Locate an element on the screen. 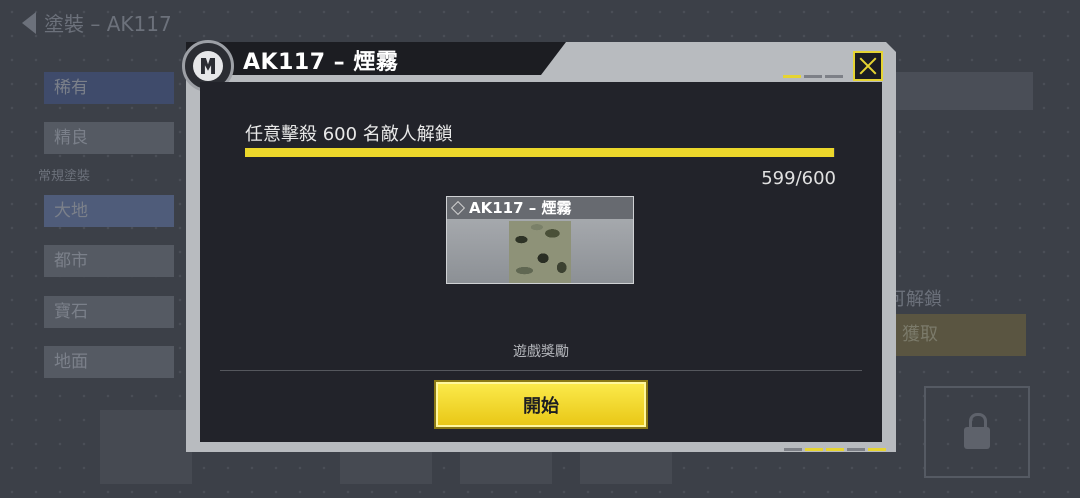 This screenshot has width=1080, height=498. dialog-title: AK117 – 煙霧 is located at coordinates (321, 62).